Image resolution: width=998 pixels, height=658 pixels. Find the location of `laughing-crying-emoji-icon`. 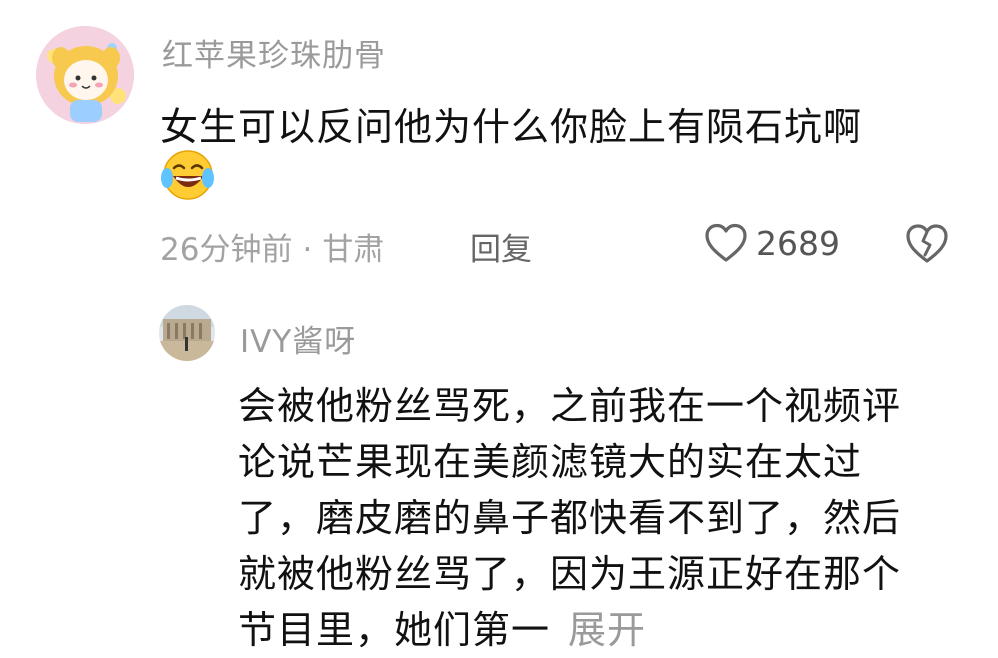

laughing-crying-emoji-icon is located at coordinates (187, 175).